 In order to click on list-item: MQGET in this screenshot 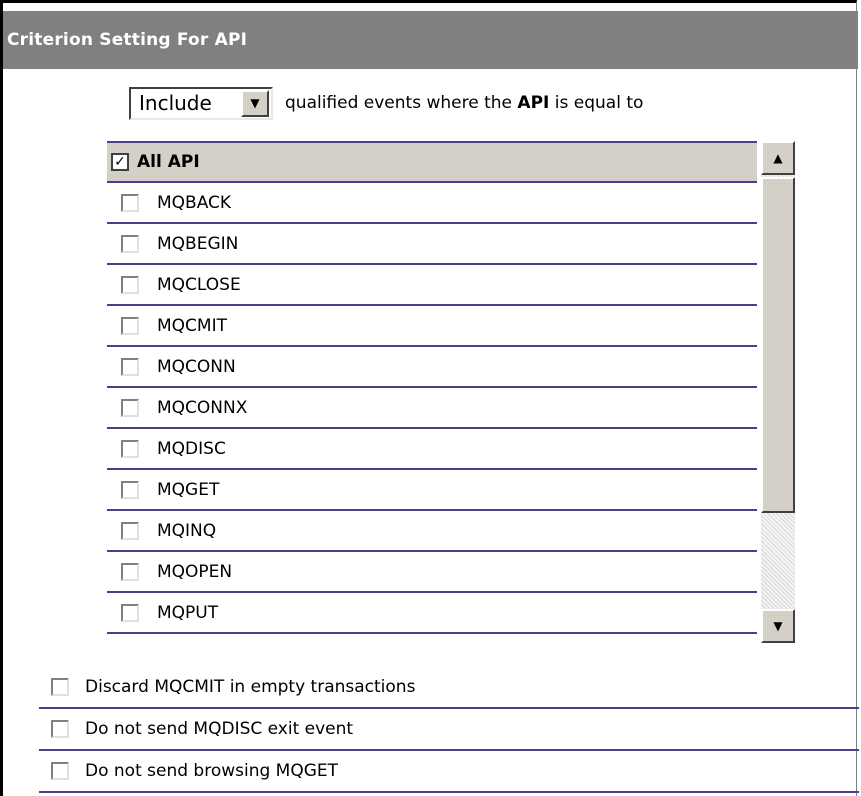, I will do `click(432, 490)`.